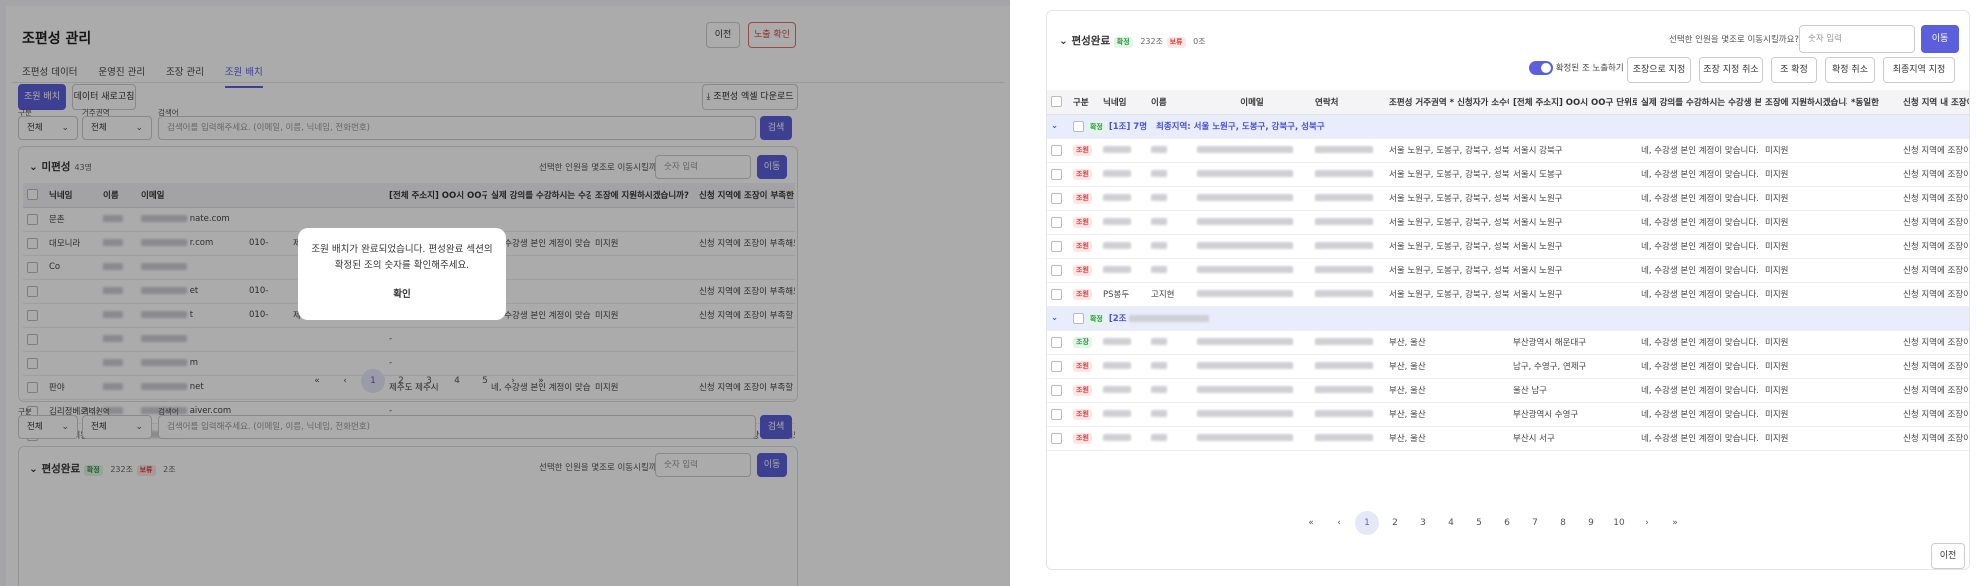 Image resolution: width=1976 pixels, height=586 pixels. What do you see at coordinates (1447, 102) in the screenshot?
I see `col-header: 조편성 거주권역 * 신청자가 소수이` at bounding box center [1447, 102].